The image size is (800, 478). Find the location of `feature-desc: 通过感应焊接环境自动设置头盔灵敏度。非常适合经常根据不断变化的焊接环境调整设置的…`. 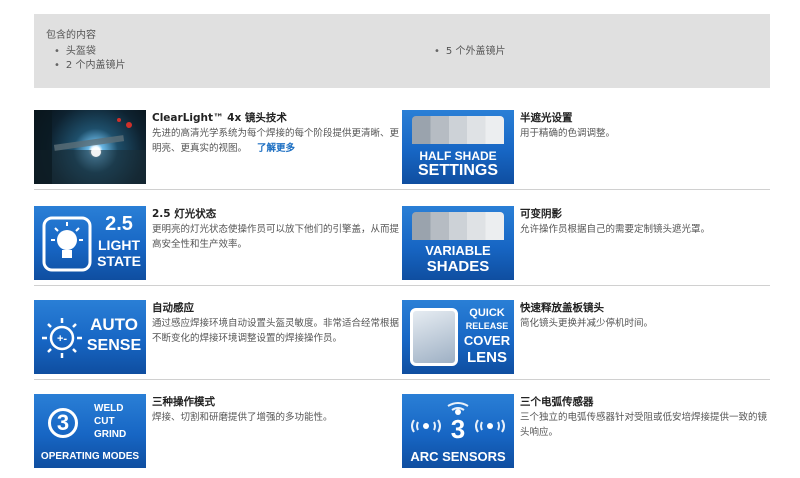

feature-desc: 通过感应焊接环境自动设置头盔灵敏度。非常适合经常根据不断变化的焊接环境调整设置的… is located at coordinates (276, 331).